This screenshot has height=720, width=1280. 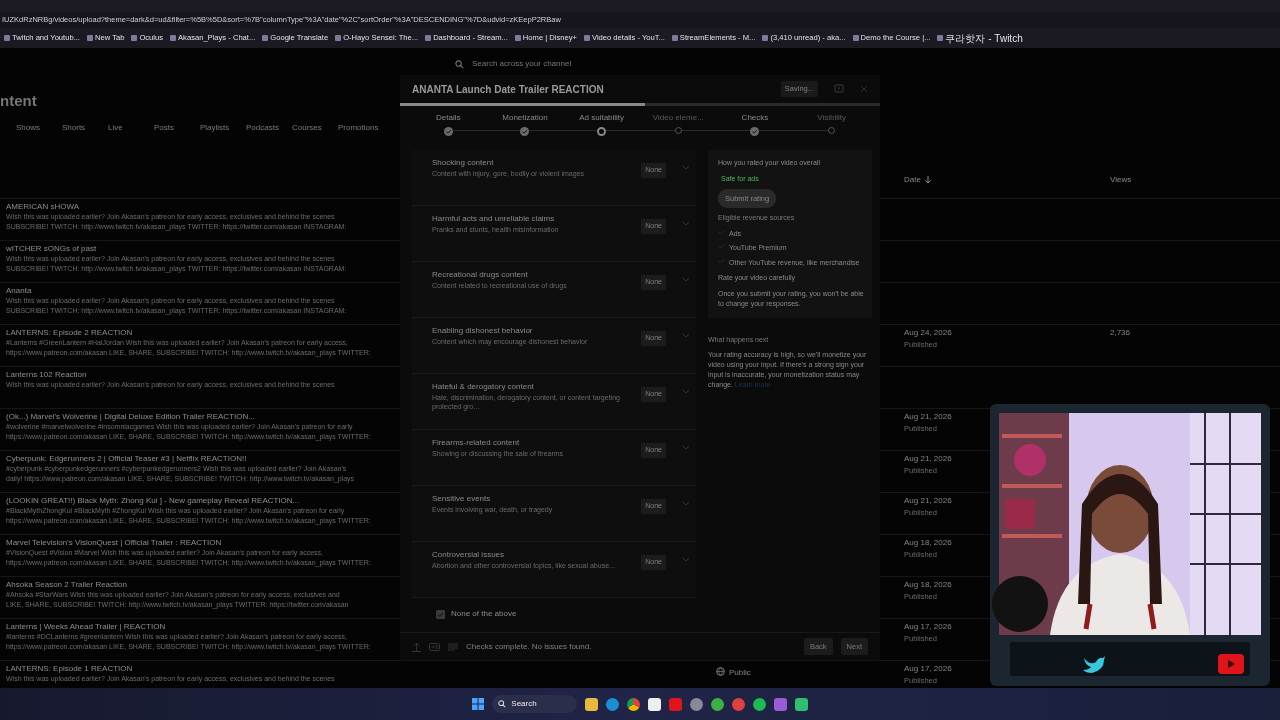 I want to click on taskbar-search: Search, so click(x=534, y=704).